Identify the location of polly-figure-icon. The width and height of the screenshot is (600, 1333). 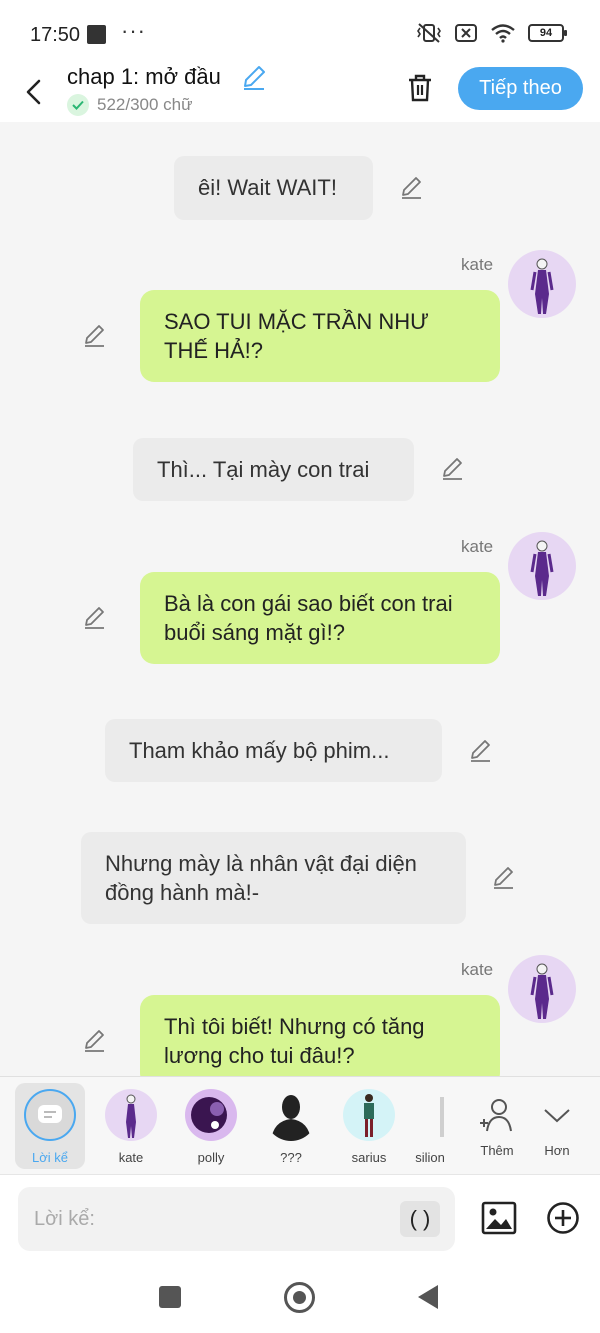
(209, 1115).